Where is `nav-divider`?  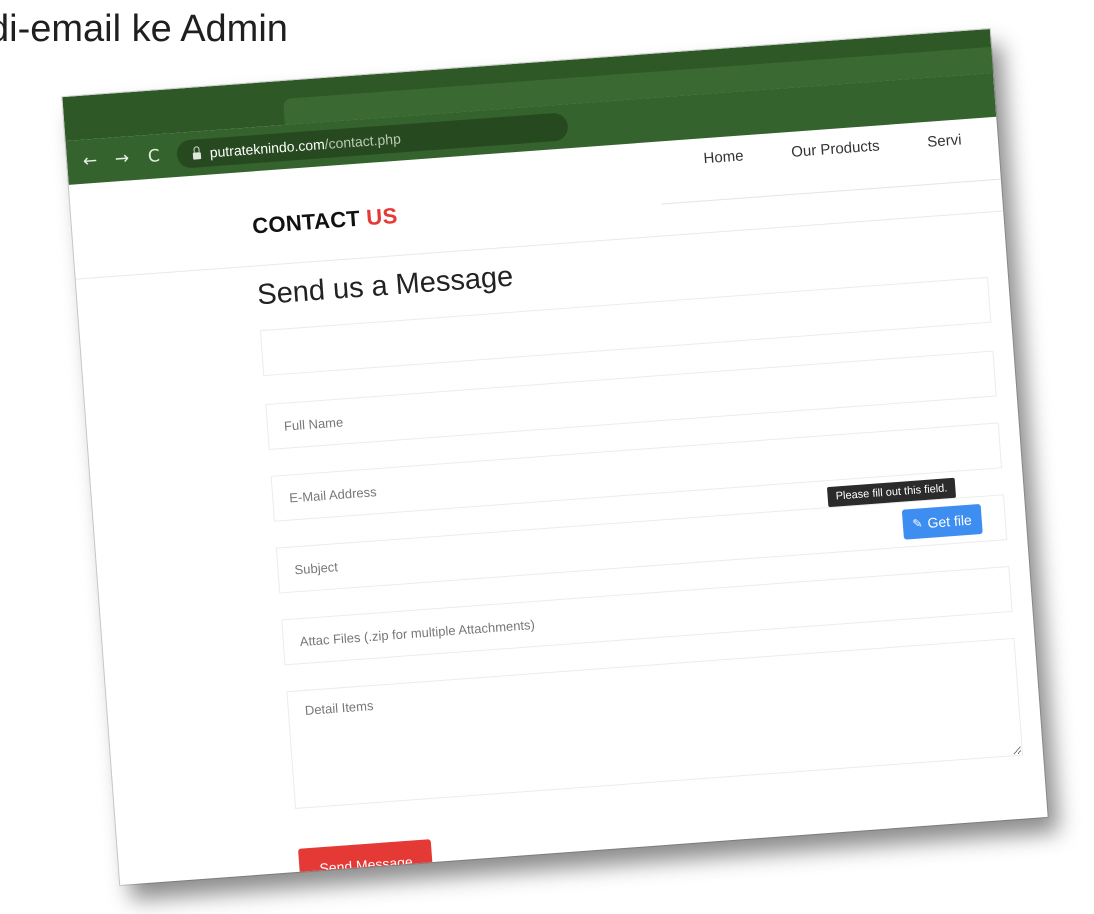
nav-divider is located at coordinates (831, 191).